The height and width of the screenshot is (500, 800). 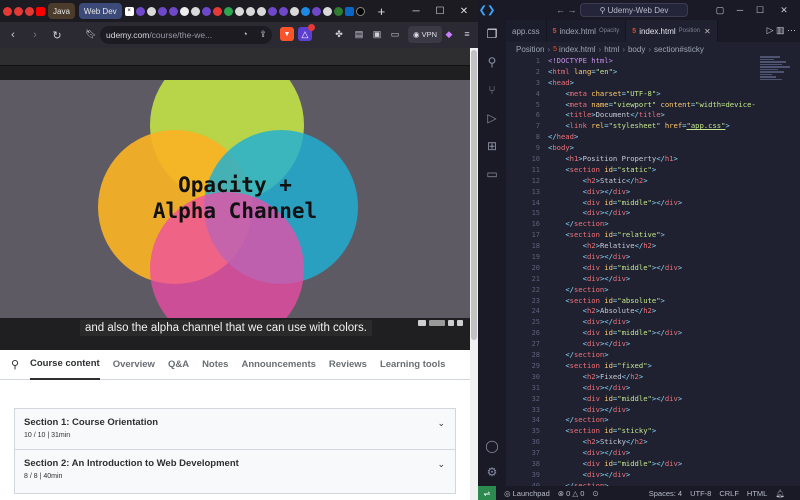 I want to click on code-line: <h2>Fixed</h2>, so click(x=658, y=377).